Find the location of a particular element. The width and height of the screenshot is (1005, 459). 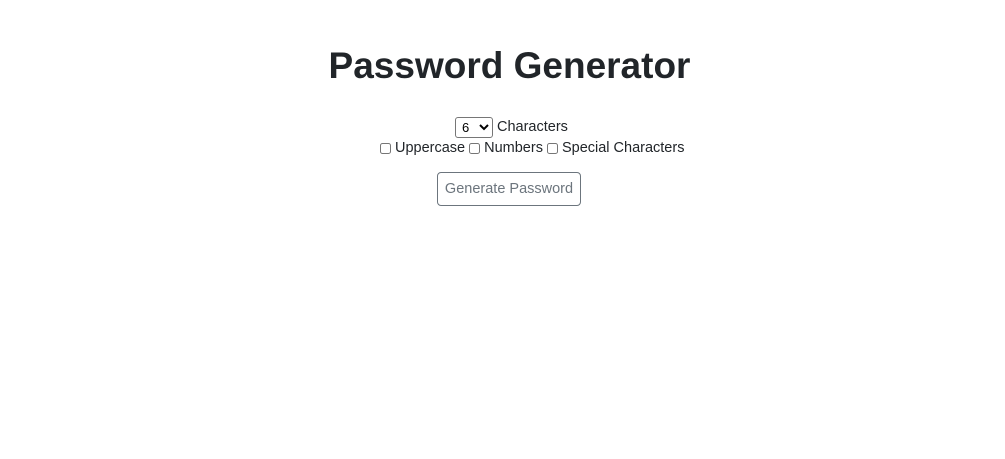

length-row: 6 Characters is located at coordinates (511, 127).